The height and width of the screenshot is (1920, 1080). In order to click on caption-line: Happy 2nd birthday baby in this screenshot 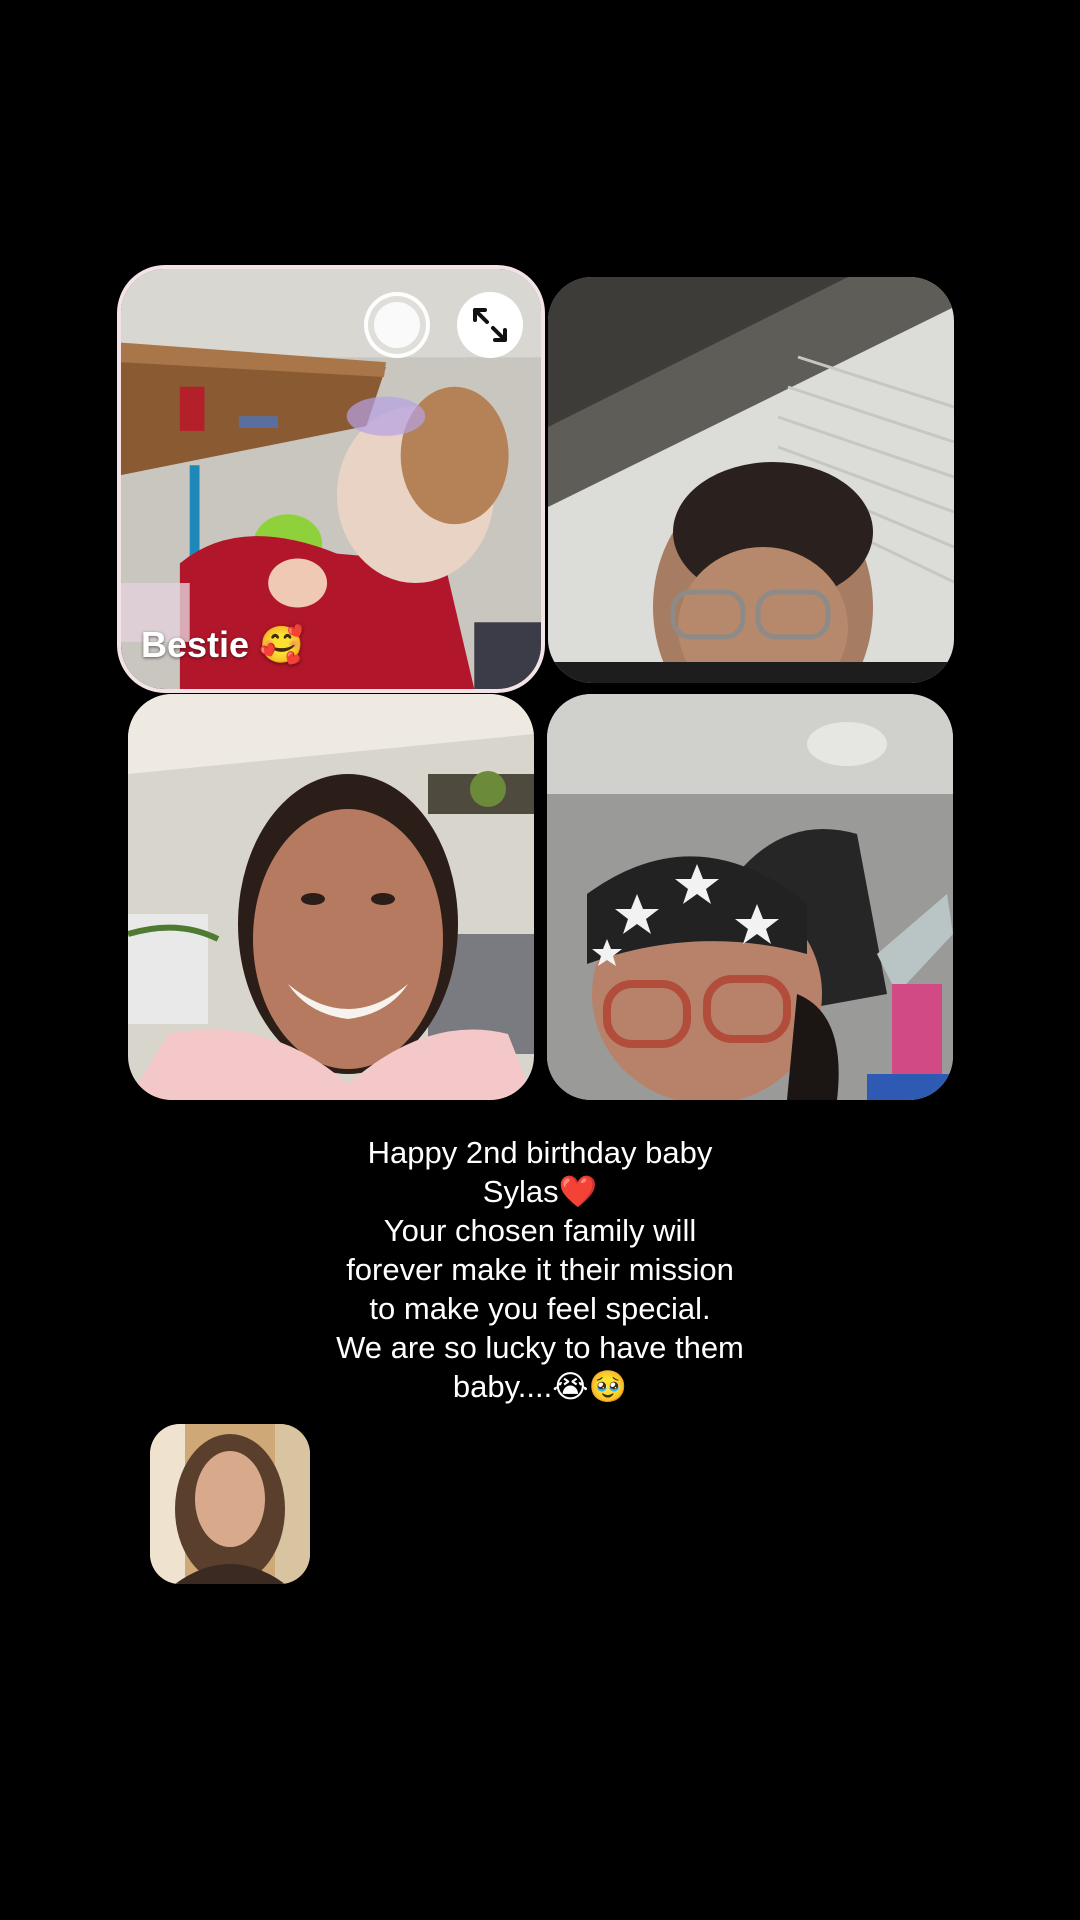, I will do `click(540, 1152)`.